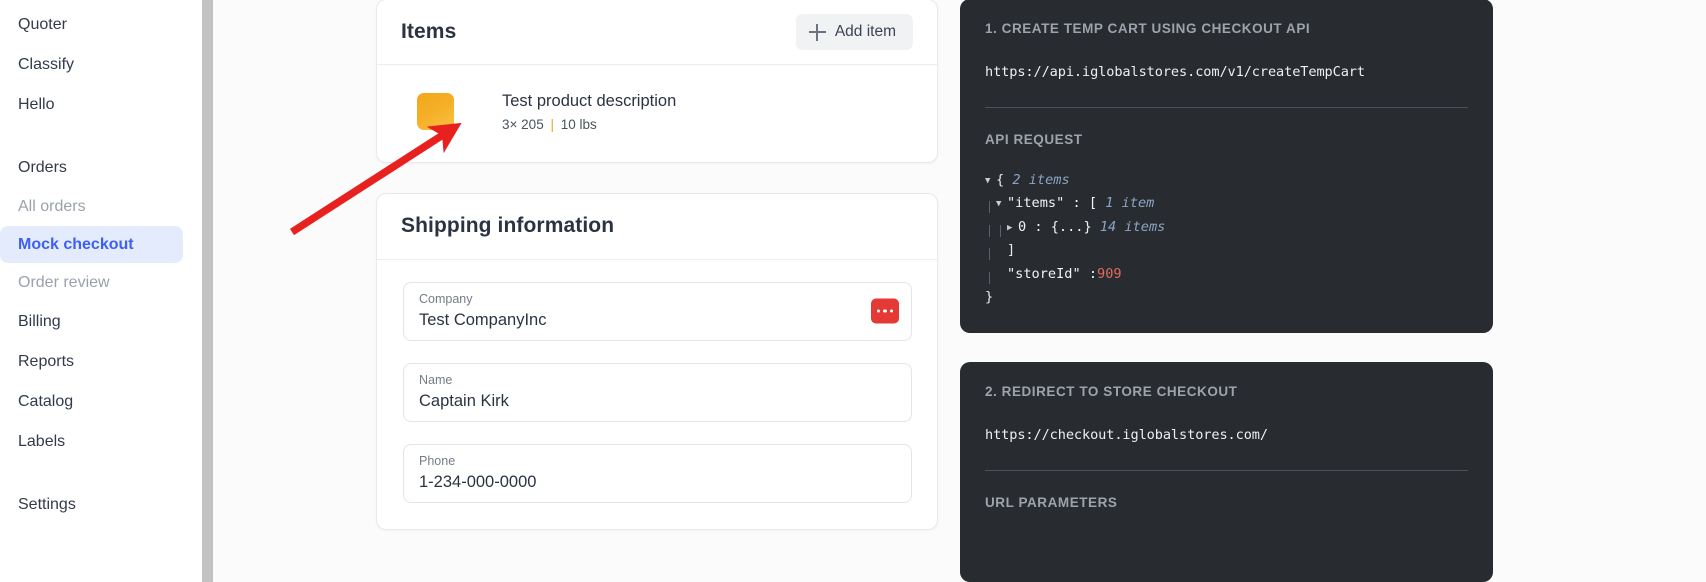 The height and width of the screenshot is (582, 1706). What do you see at coordinates (1041, 180) in the screenshot?
I see `json-count: 2 items` at bounding box center [1041, 180].